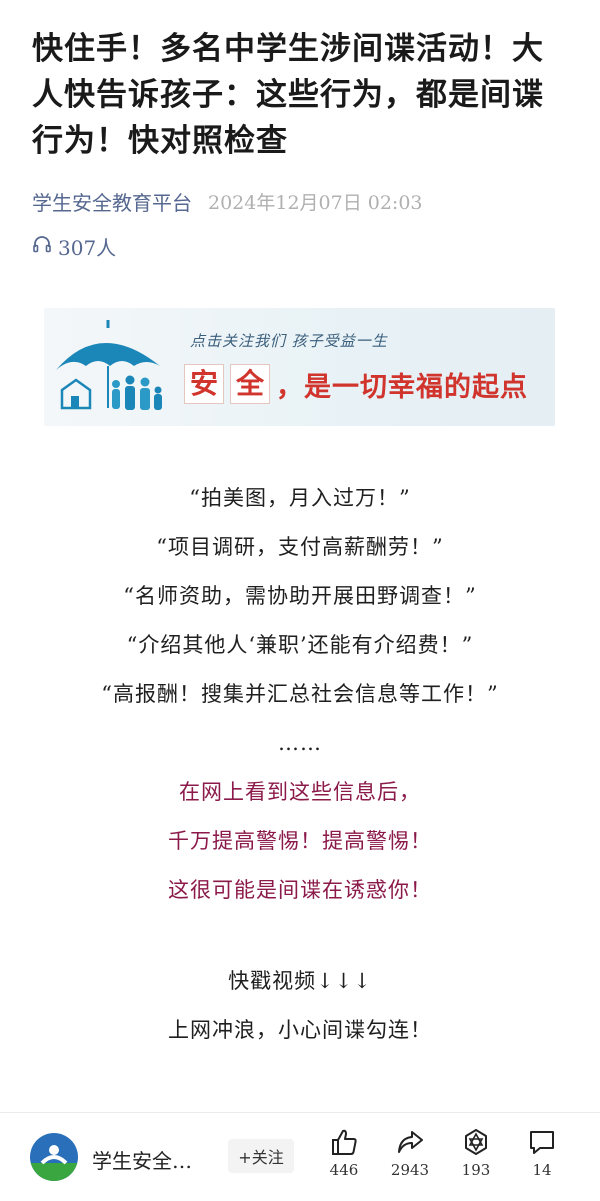 This screenshot has height=1201, width=600. Describe the element at coordinates (542, 1142) in the screenshot. I see `comment-bubble-icon` at that location.